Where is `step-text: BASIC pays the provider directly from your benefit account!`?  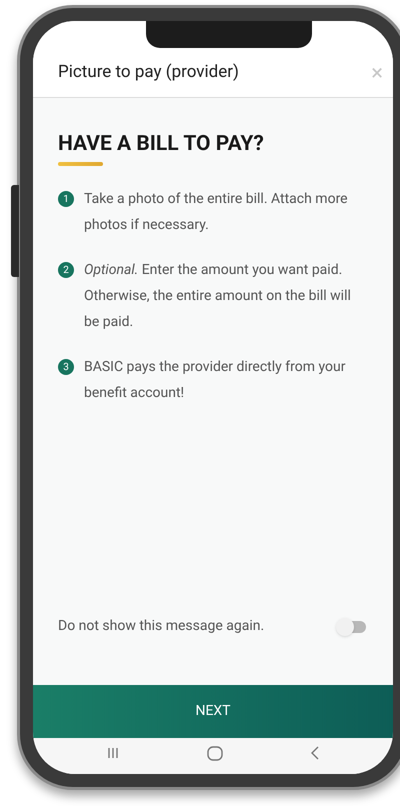 step-text: BASIC pays the provider directly from your benefit account! is located at coordinates (215, 381).